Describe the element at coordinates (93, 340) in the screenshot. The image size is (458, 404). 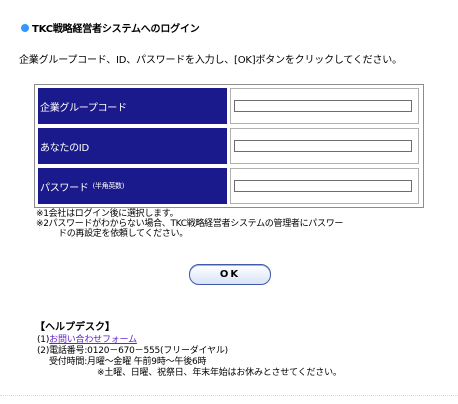
I see `contact-form-link: お問い合わせフォーム` at that location.